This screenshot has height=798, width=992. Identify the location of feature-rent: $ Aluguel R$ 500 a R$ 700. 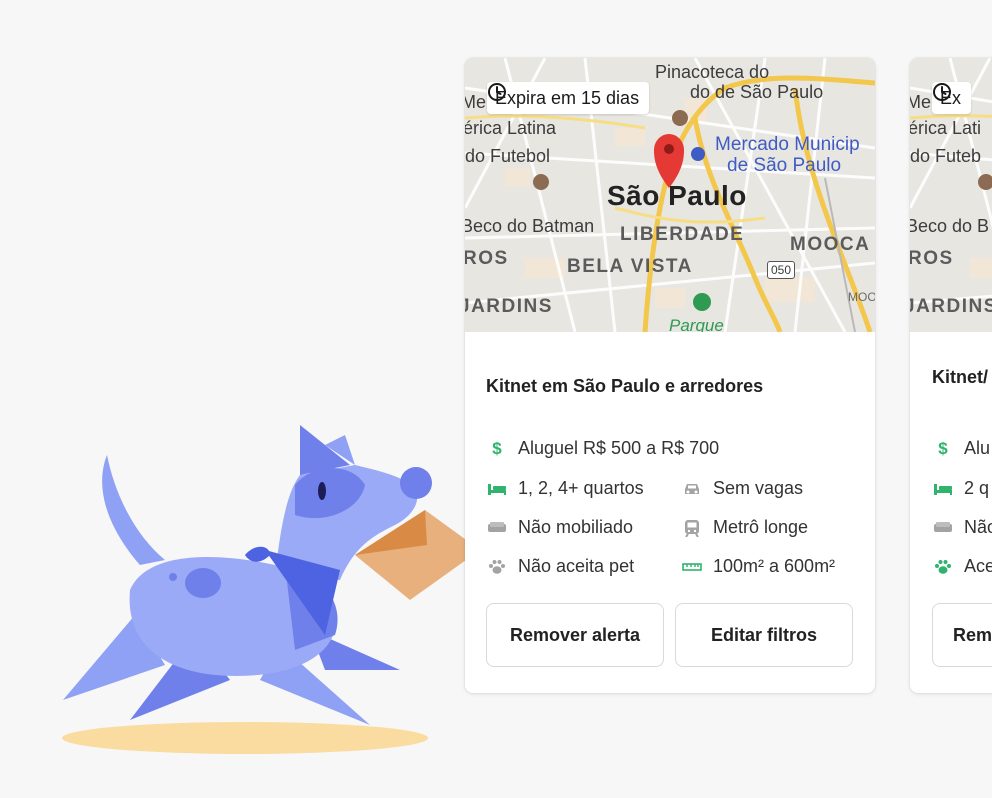
(602, 448).